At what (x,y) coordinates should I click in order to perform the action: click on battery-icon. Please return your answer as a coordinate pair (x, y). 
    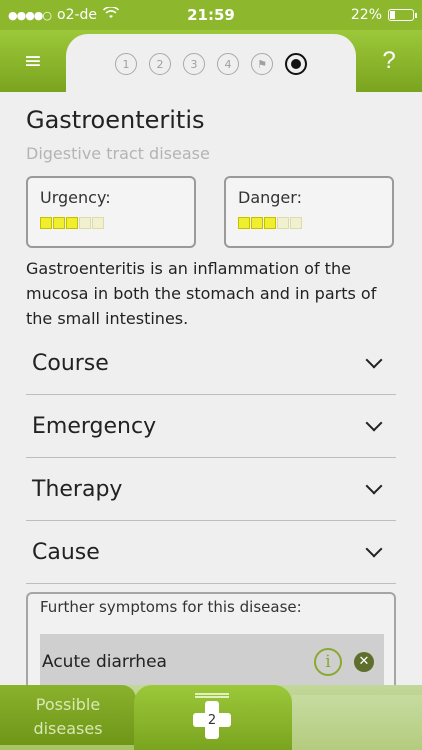
    Looking at the image, I should click on (402, 15).